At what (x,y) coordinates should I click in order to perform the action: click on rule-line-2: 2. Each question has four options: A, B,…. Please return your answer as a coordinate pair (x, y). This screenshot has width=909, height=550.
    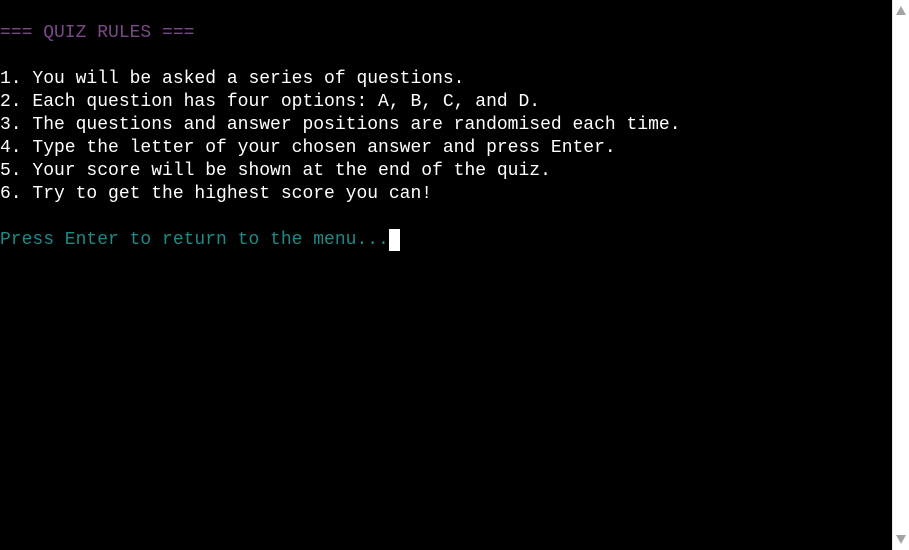
    Looking at the image, I should click on (270, 102).